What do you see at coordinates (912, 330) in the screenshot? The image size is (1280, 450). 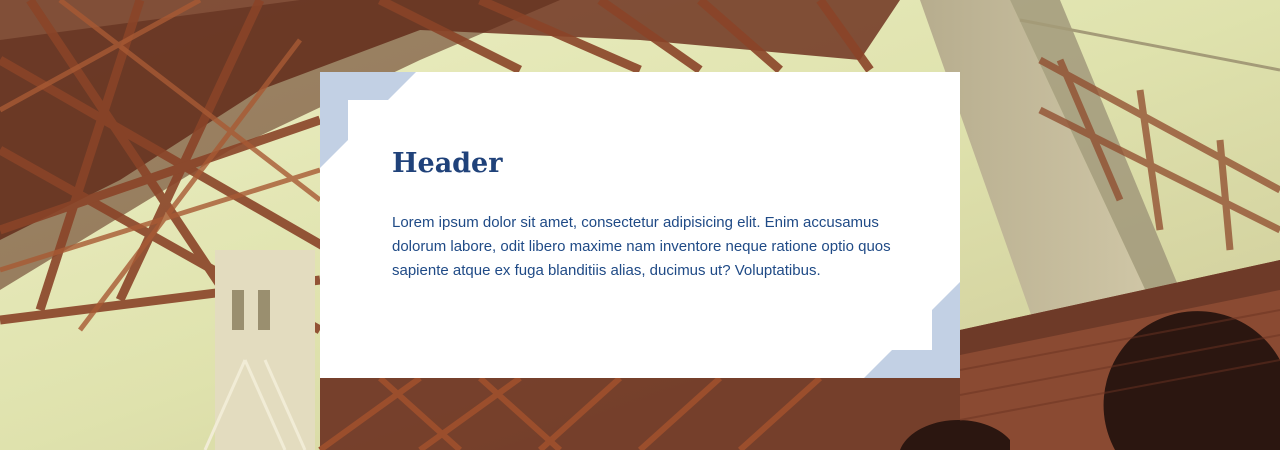 I see `corner-bracket-bottom-right-icon` at bounding box center [912, 330].